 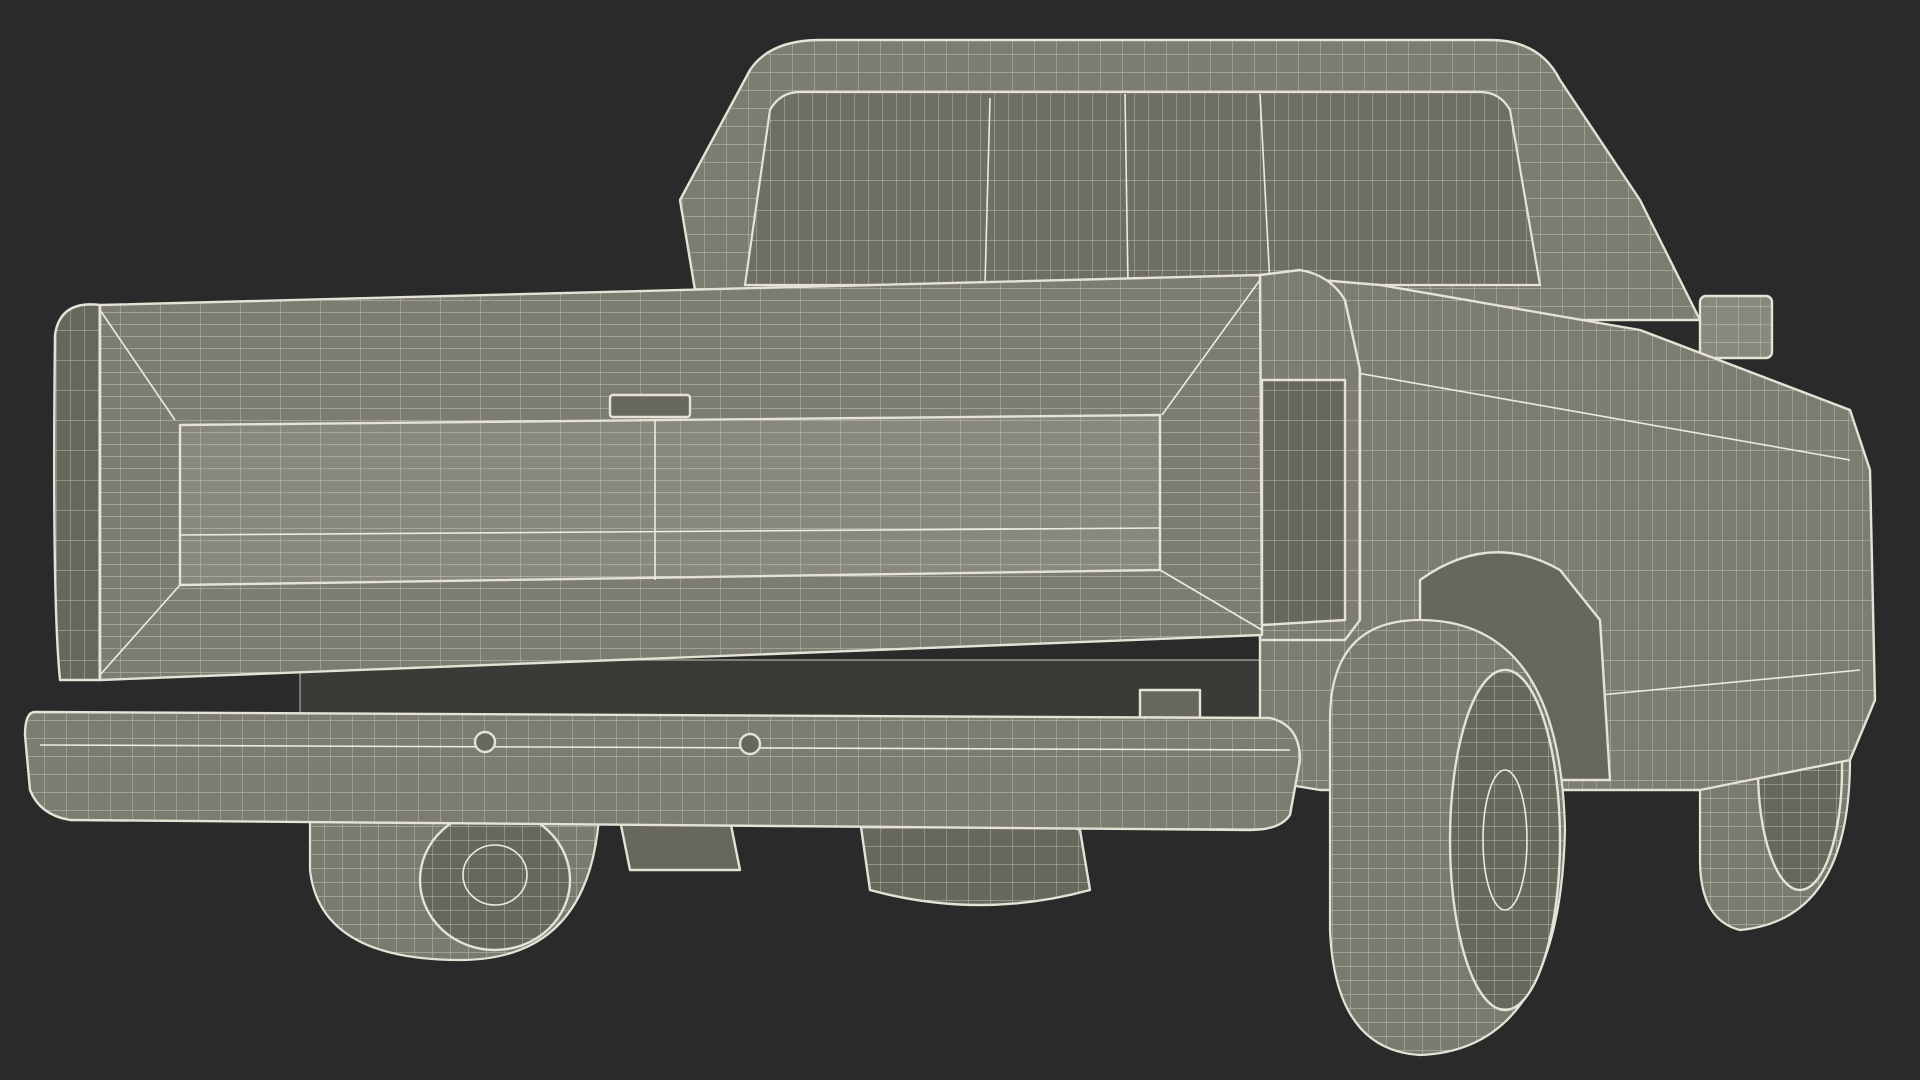 What do you see at coordinates (650, 406) in the screenshot?
I see `tailgate-handle` at bounding box center [650, 406].